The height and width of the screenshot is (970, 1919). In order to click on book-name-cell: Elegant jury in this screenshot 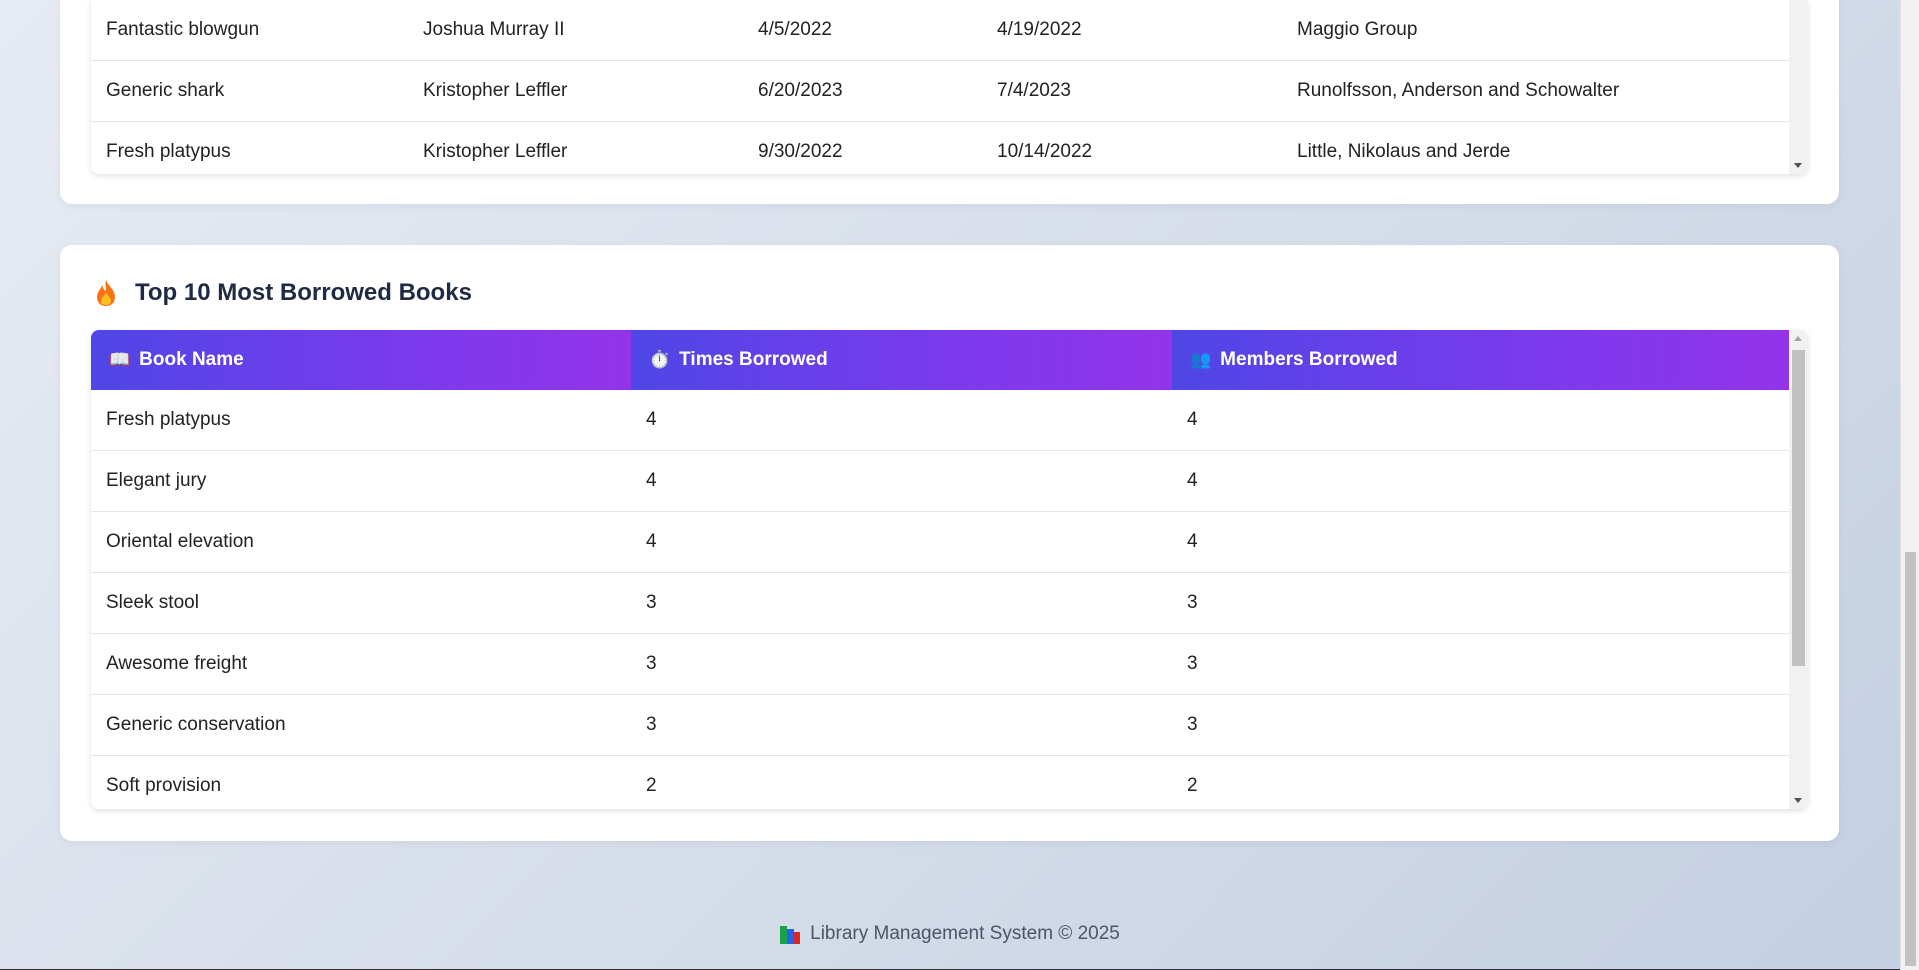, I will do `click(156, 480)`.